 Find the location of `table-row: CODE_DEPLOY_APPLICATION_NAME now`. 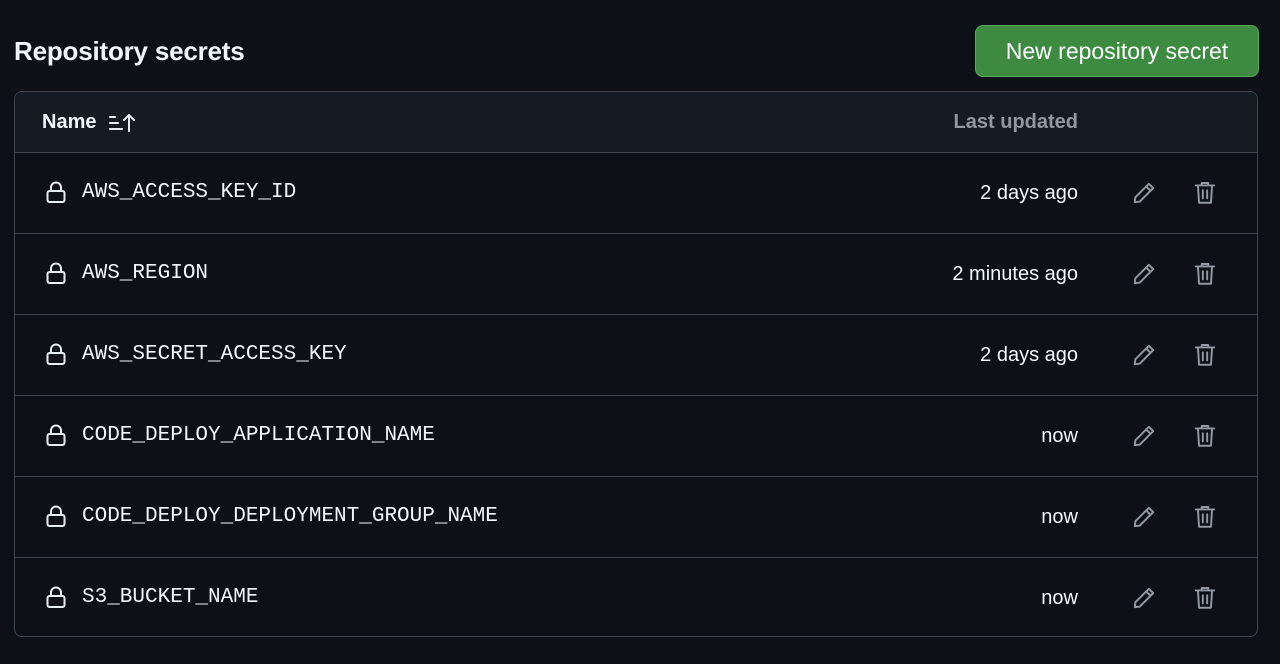

table-row: CODE_DEPLOY_APPLICATION_NAME now is located at coordinates (636, 436).